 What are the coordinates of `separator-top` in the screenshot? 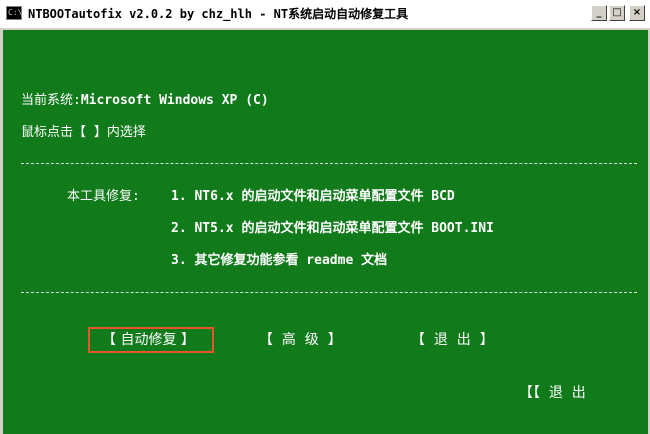 It's located at (329, 163).